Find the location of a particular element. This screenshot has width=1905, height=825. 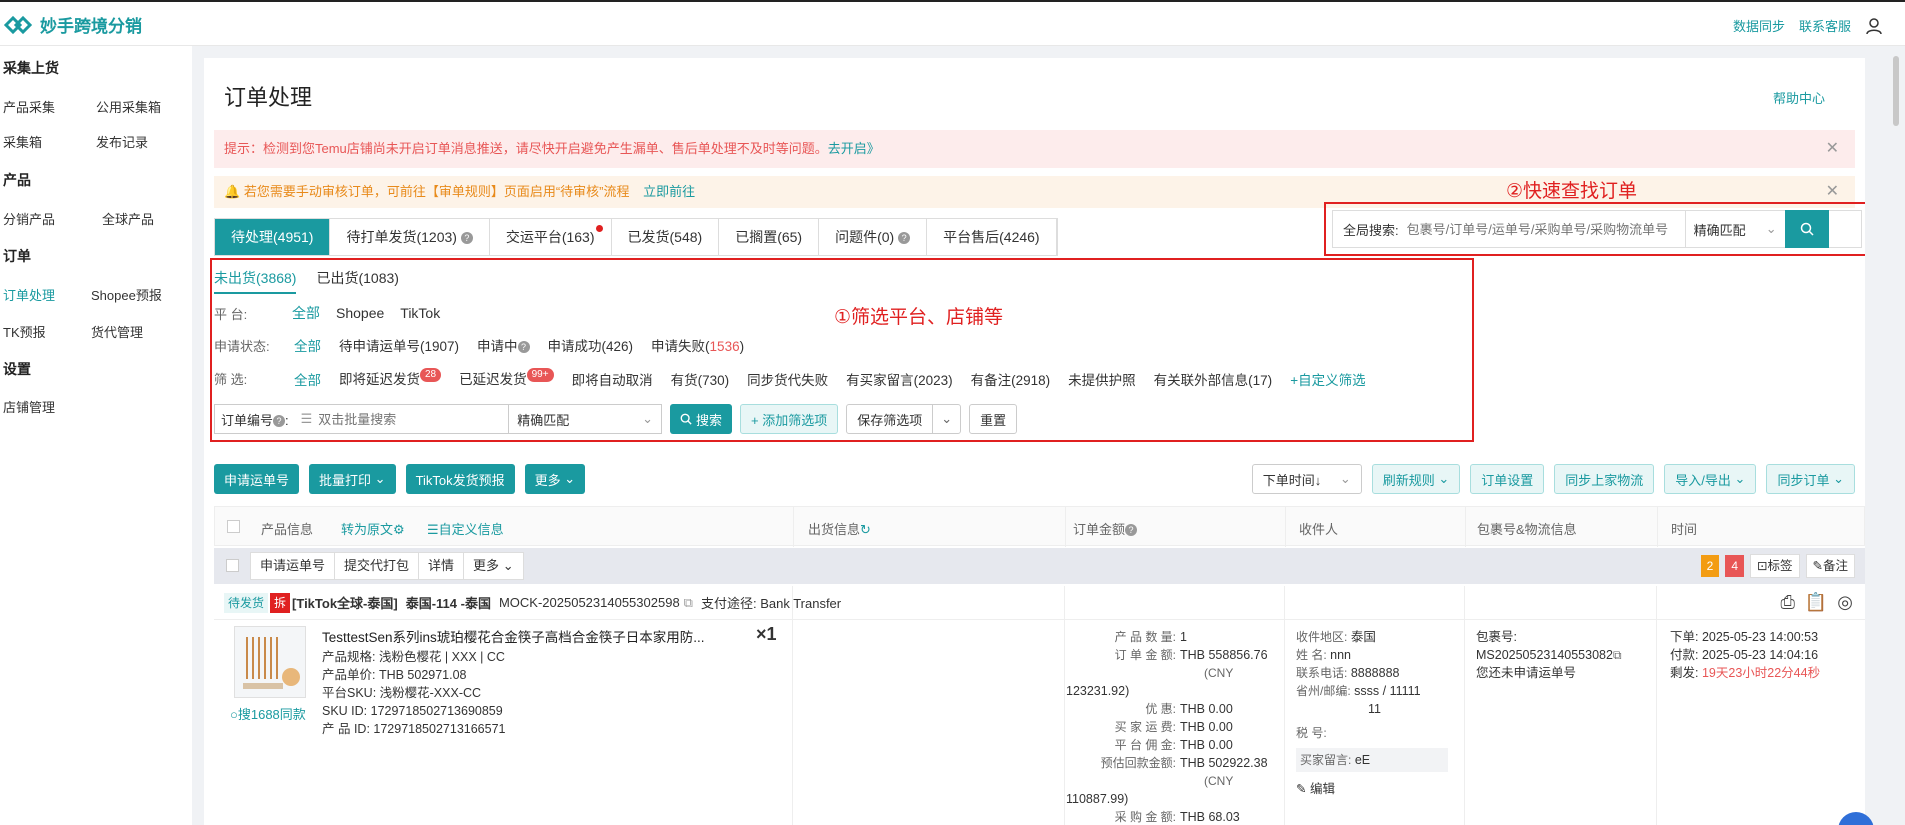

more-button: 更多 ⌄ is located at coordinates (555, 479).